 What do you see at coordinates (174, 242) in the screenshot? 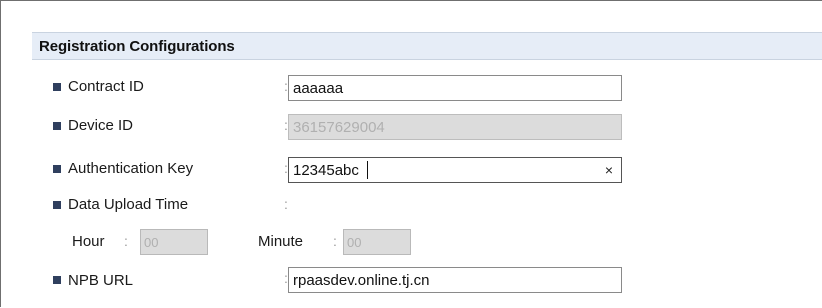
I see `hour-input` at bounding box center [174, 242].